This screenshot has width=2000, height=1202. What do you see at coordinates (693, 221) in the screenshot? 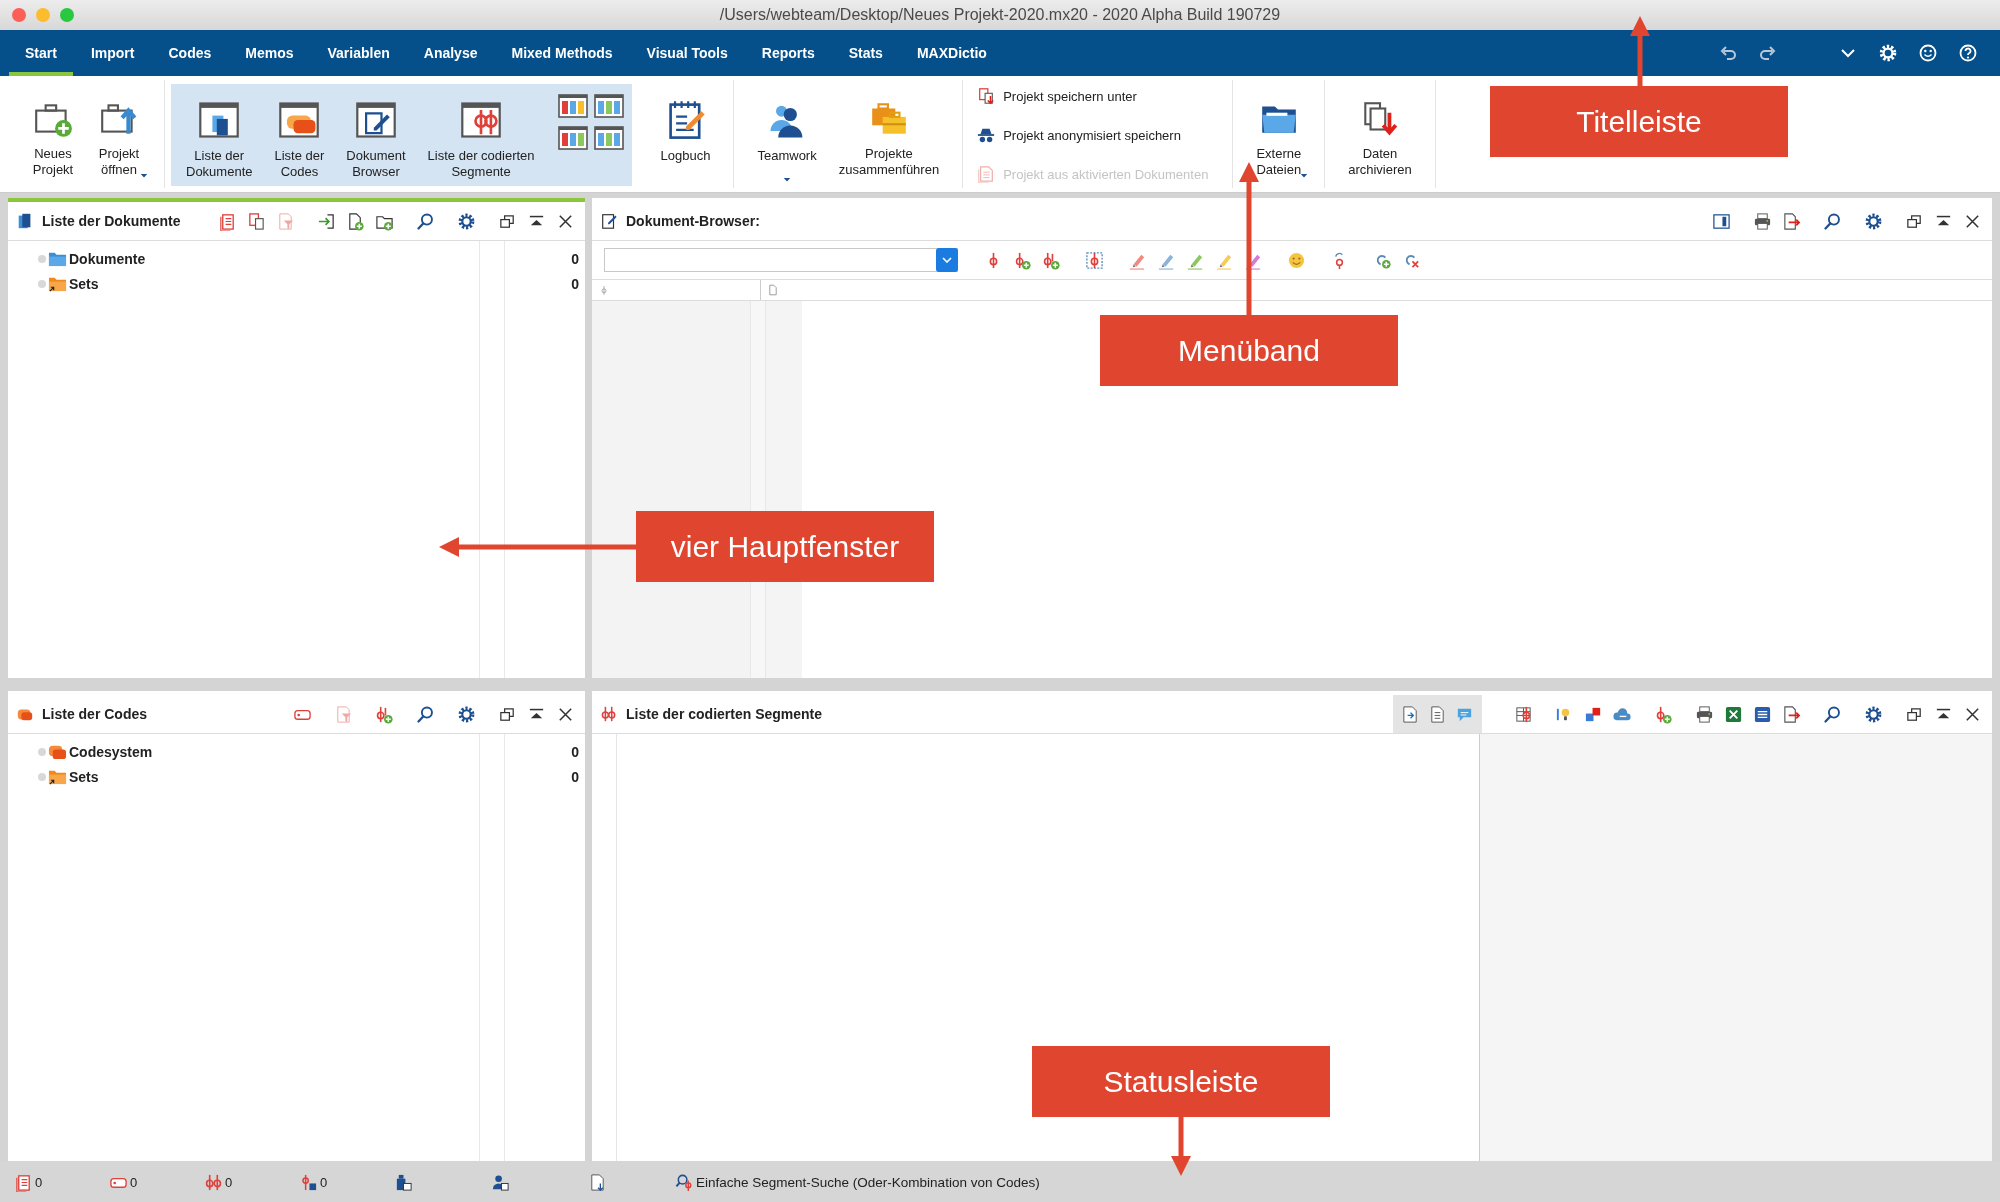
I see `panel-title: Dokument-Browser:` at bounding box center [693, 221].